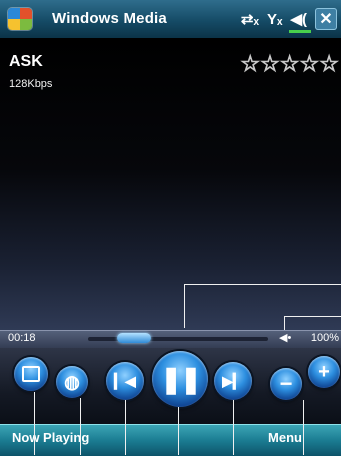 The height and width of the screenshot is (456, 341). I want to click on previous-icon: ▎◀︎, so click(125, 381).